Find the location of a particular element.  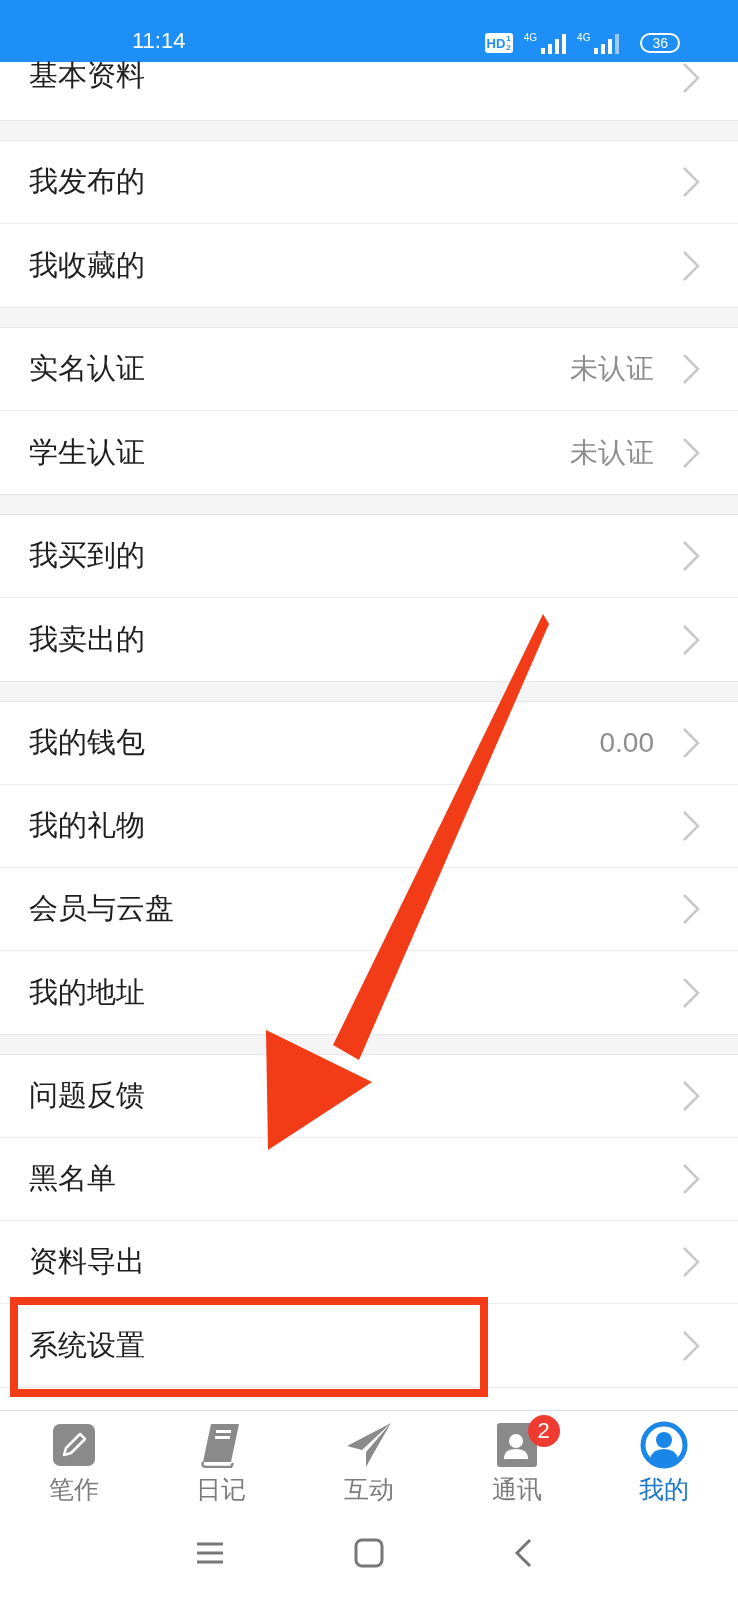

row-label: 我卖出的 is located at coordinates (87, 639).